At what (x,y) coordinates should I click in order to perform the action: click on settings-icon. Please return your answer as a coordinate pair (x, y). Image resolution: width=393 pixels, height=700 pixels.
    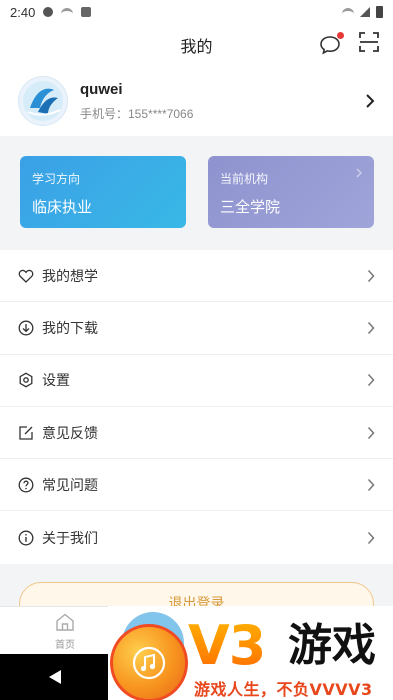
    Looking at the image, I should click on (26, 380).